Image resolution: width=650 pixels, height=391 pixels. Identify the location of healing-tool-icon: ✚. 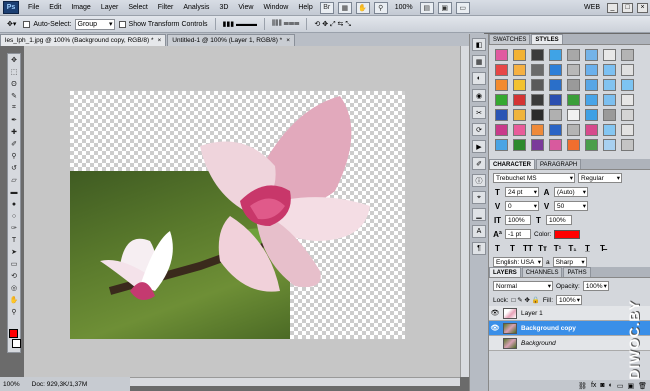
(14, 132).